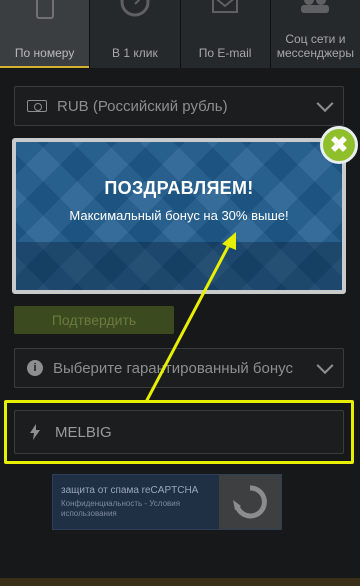  I want to click on promo-code-input: MELBIG, so click(179, 432).